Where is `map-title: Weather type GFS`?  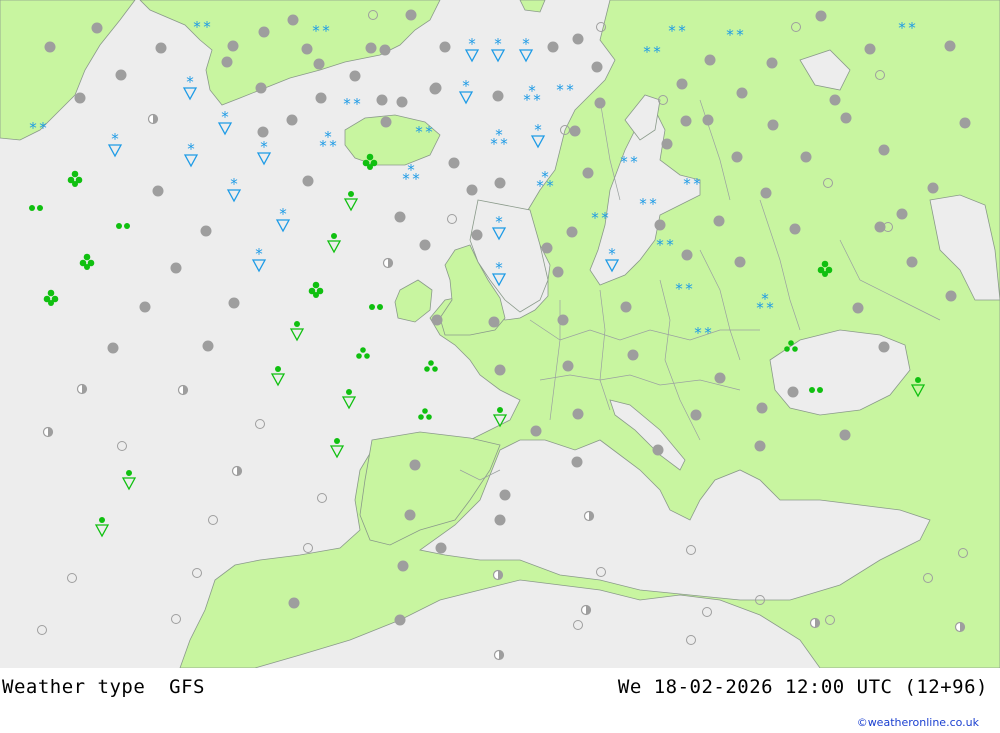 map-title: Weather type GFS is located at coordinates (103, 687).